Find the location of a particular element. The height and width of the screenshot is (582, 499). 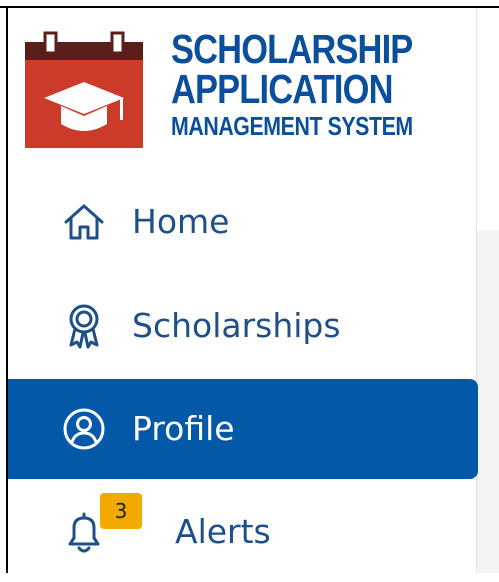

brand-line-2: Application is located at coordinates (282, 89).